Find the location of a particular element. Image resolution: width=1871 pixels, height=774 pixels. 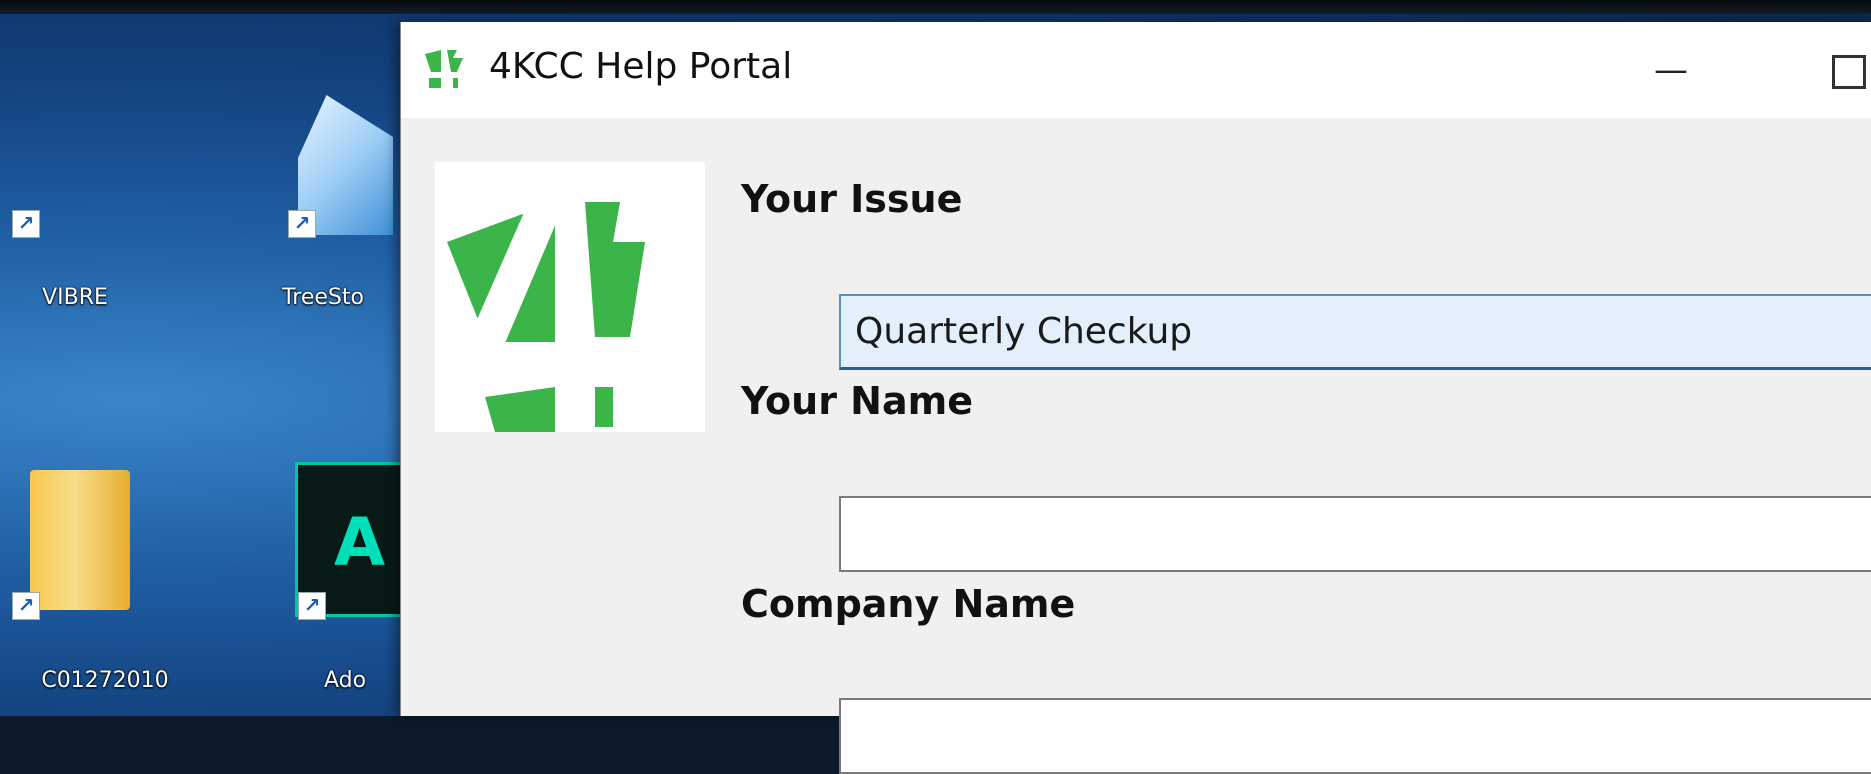

company-name-label: Company Name is located at coordinates (908, 604).